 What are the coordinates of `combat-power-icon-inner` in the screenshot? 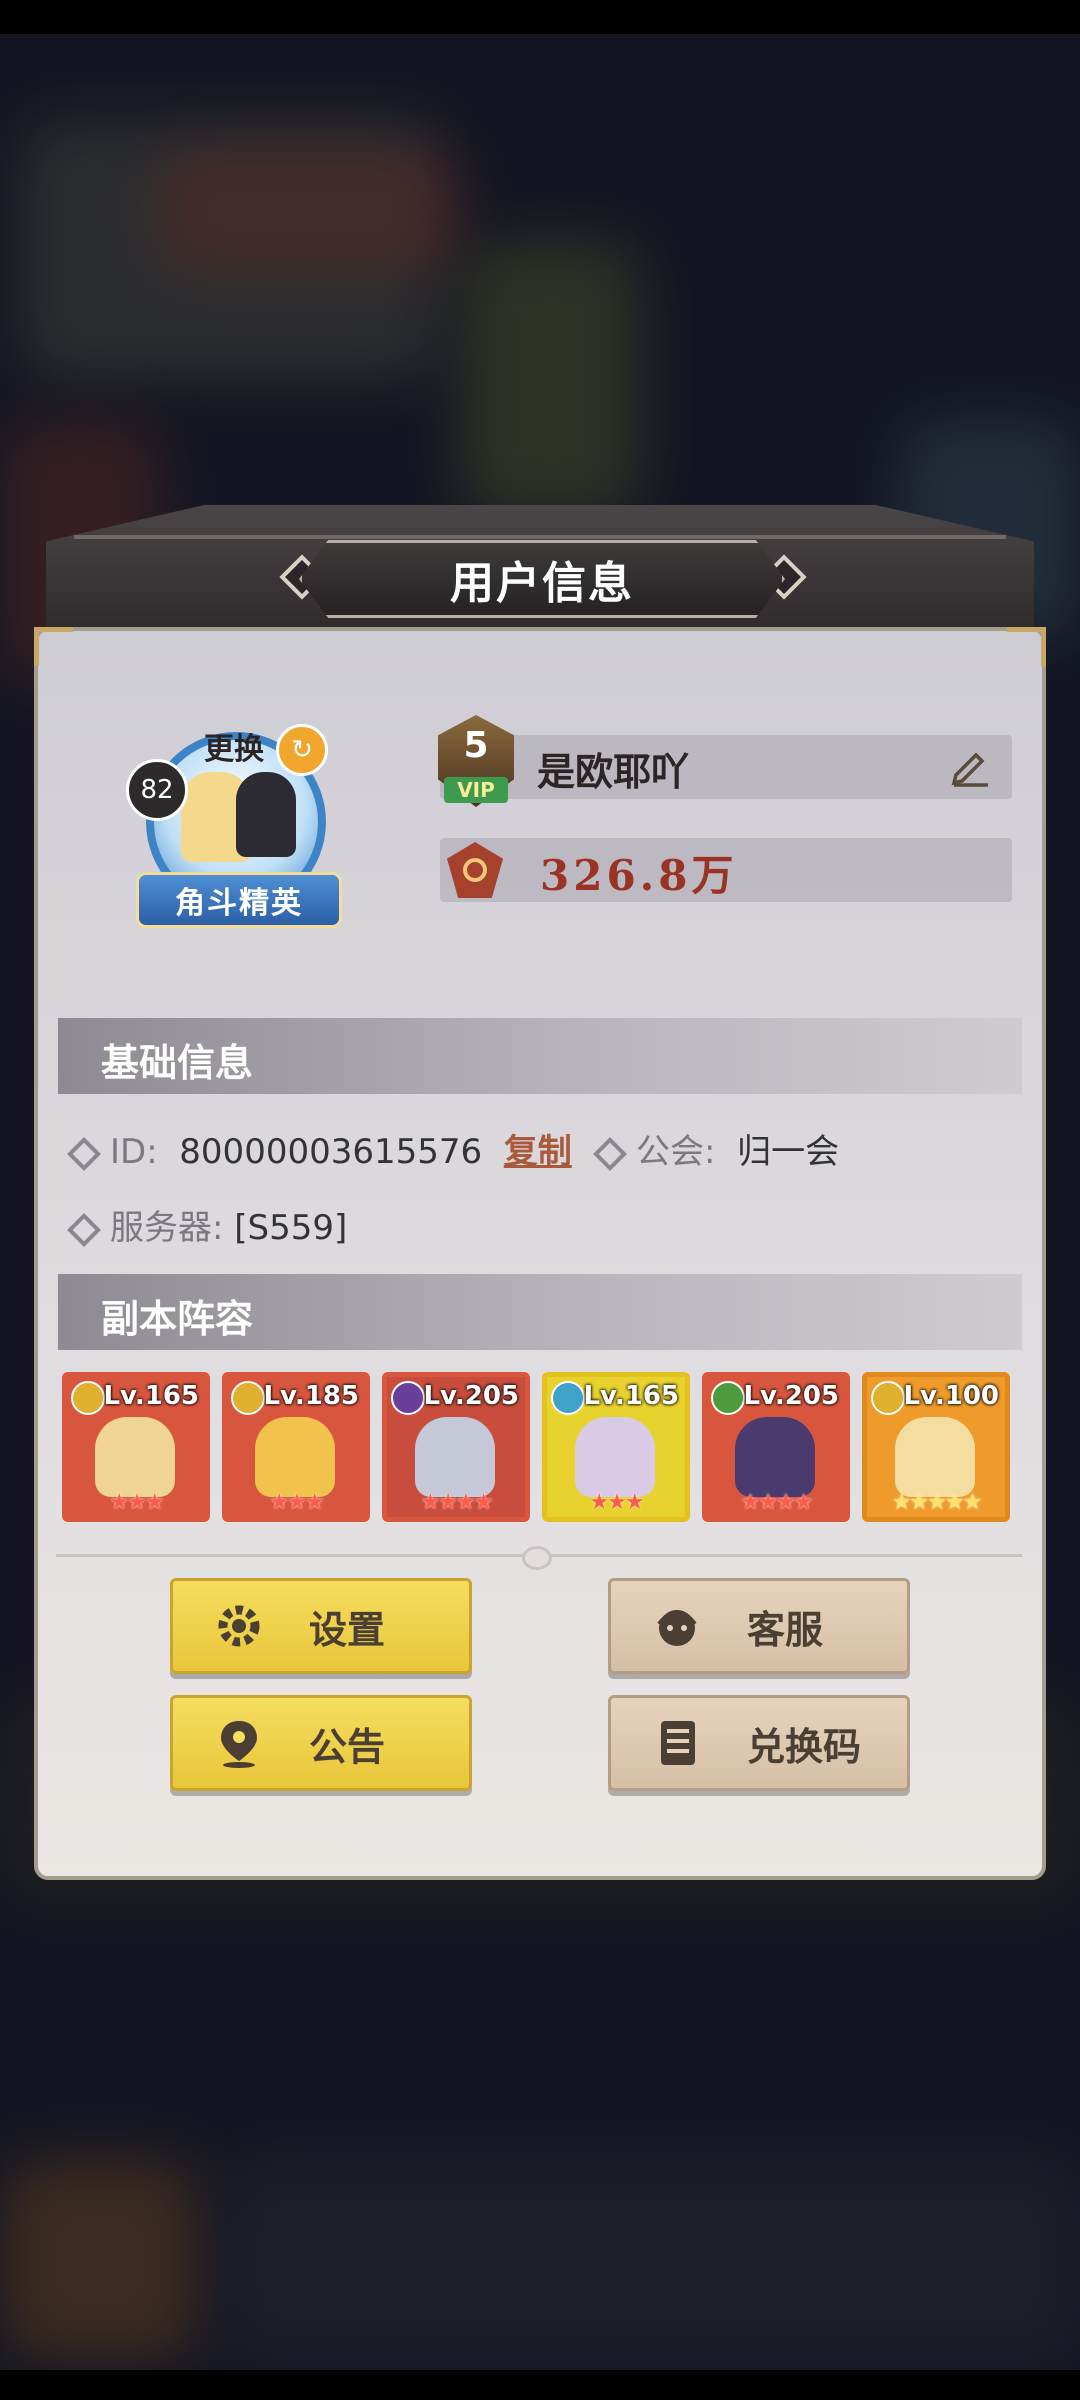 It's located at (475, 870).